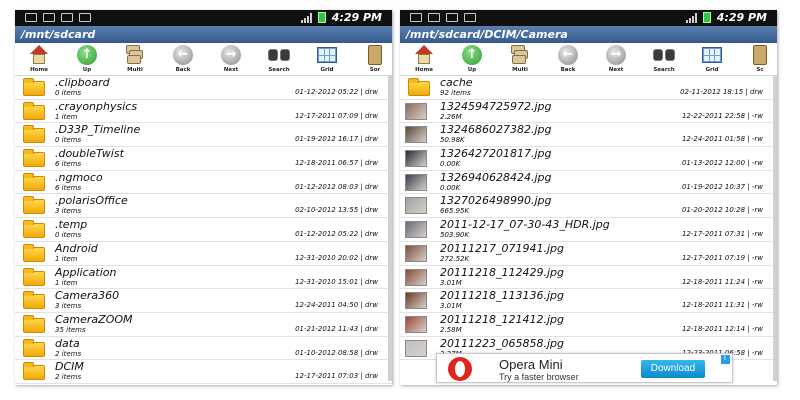  Describe the element at coordinates (336, 234) in the screenshot. I see `item-date: 01-12-2012 05:22 | drw` at that location.